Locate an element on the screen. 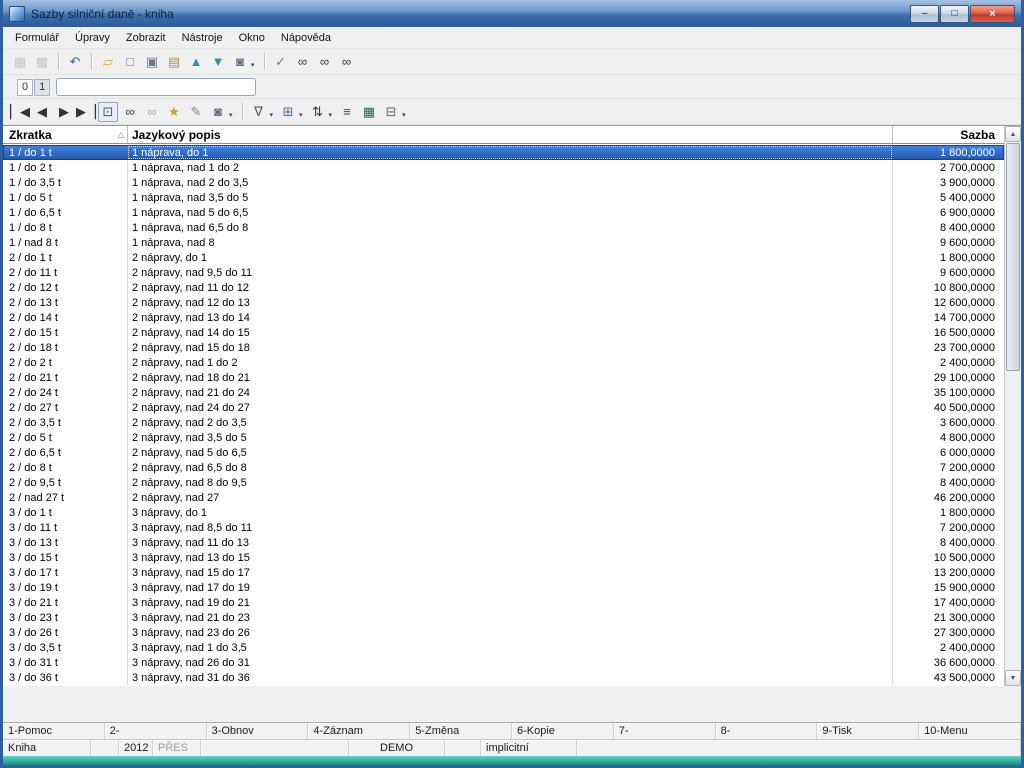  edit-icon: ✎ is located at coordinates (196, 112).